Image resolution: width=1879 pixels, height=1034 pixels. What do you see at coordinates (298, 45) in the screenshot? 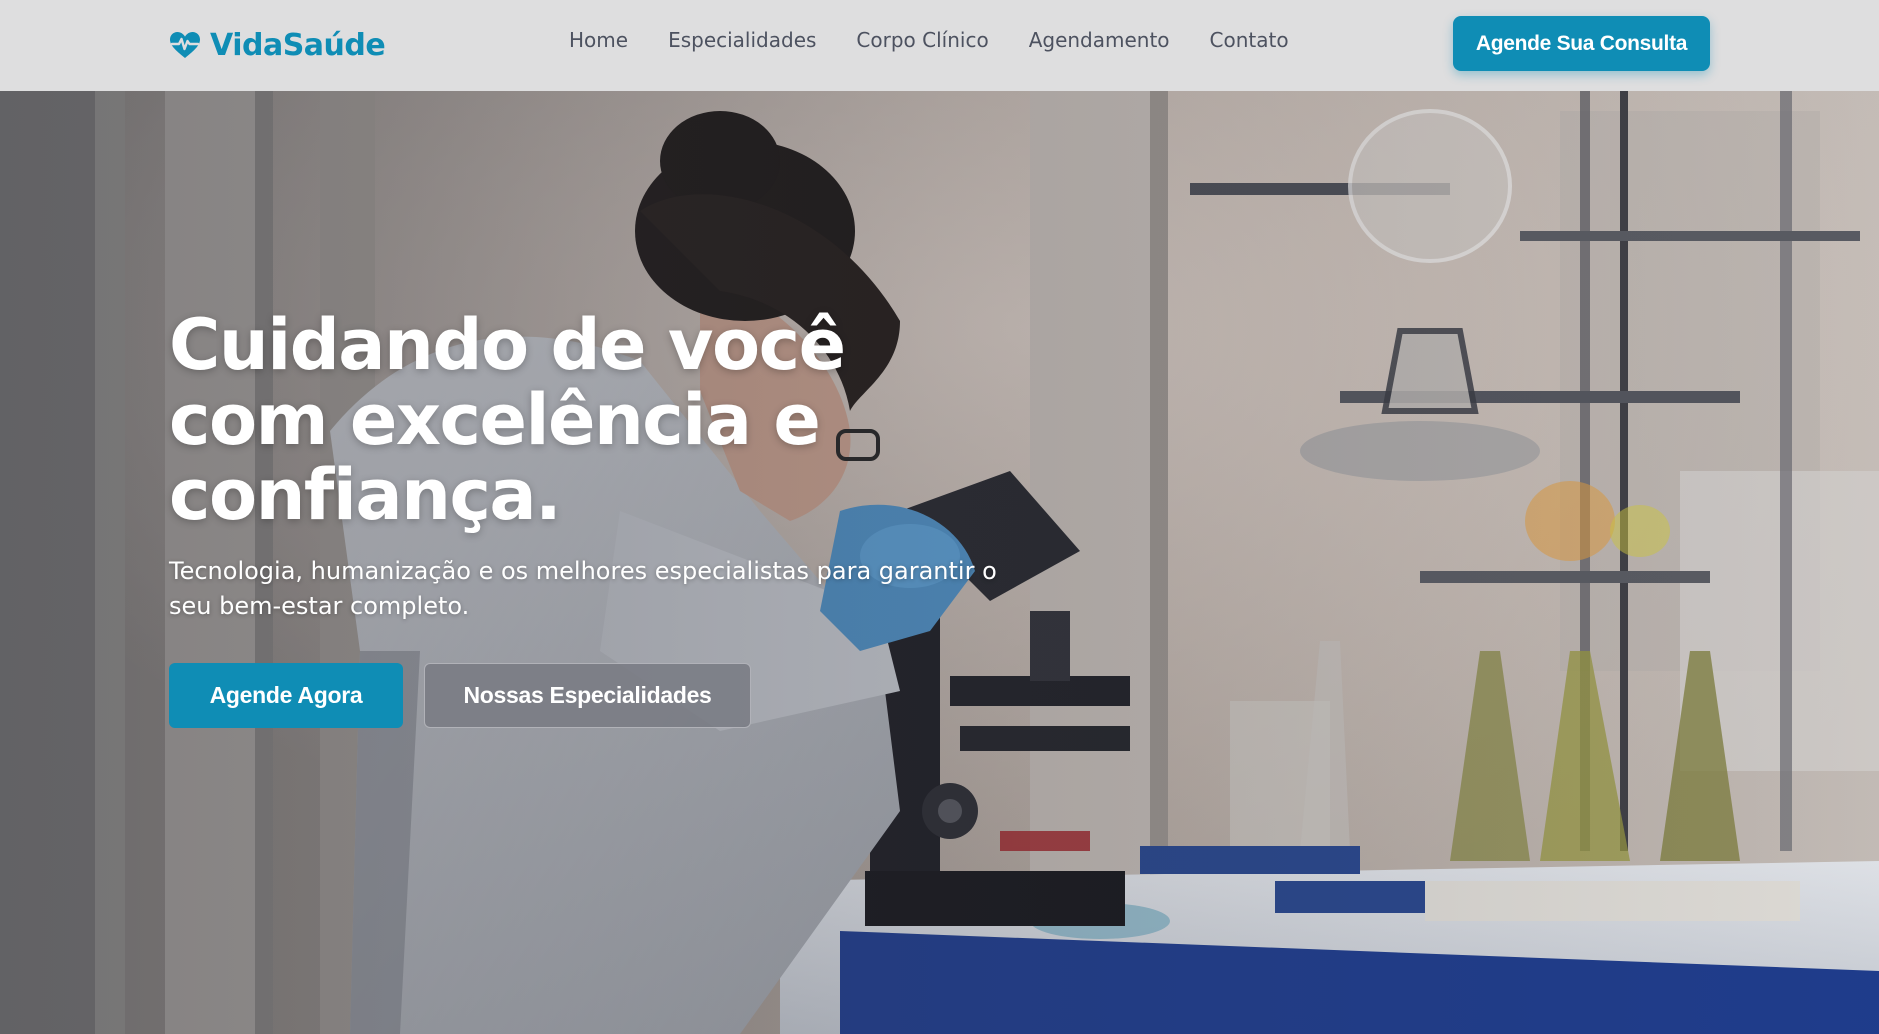
I see `brand-name: VidaSaúde` at bounding box center [298, 45].